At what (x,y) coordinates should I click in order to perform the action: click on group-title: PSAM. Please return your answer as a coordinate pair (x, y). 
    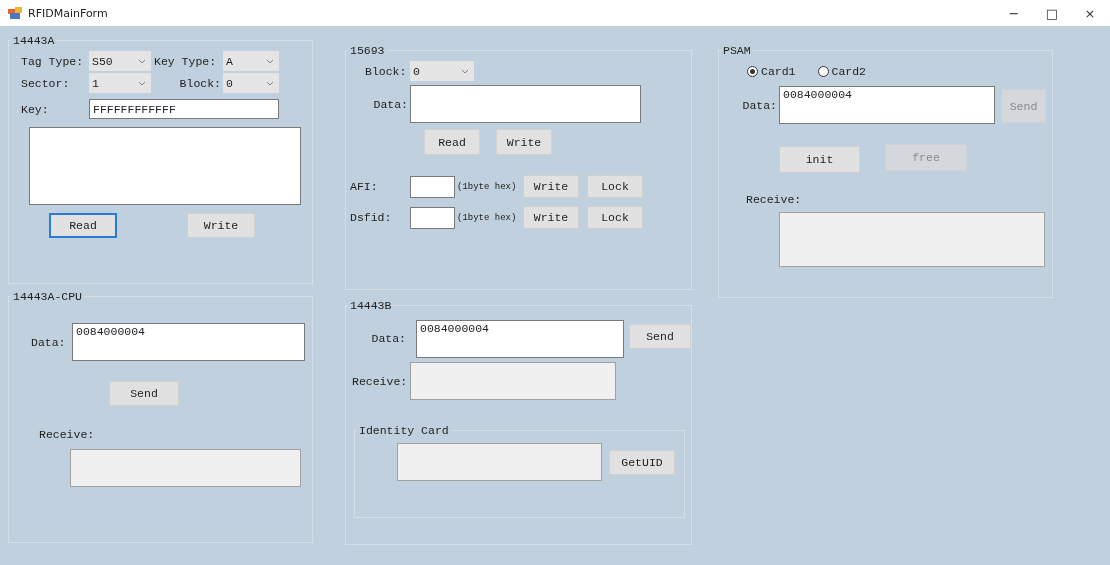
    Looking at the image, I should click on (737, 50).